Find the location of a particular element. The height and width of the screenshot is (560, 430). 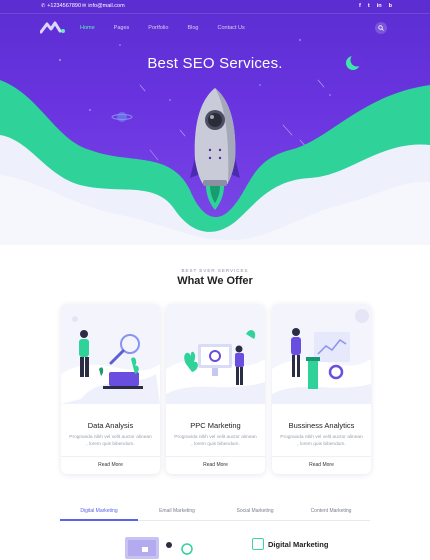

data-analysis-illustration is located at coordinates (110, 354).